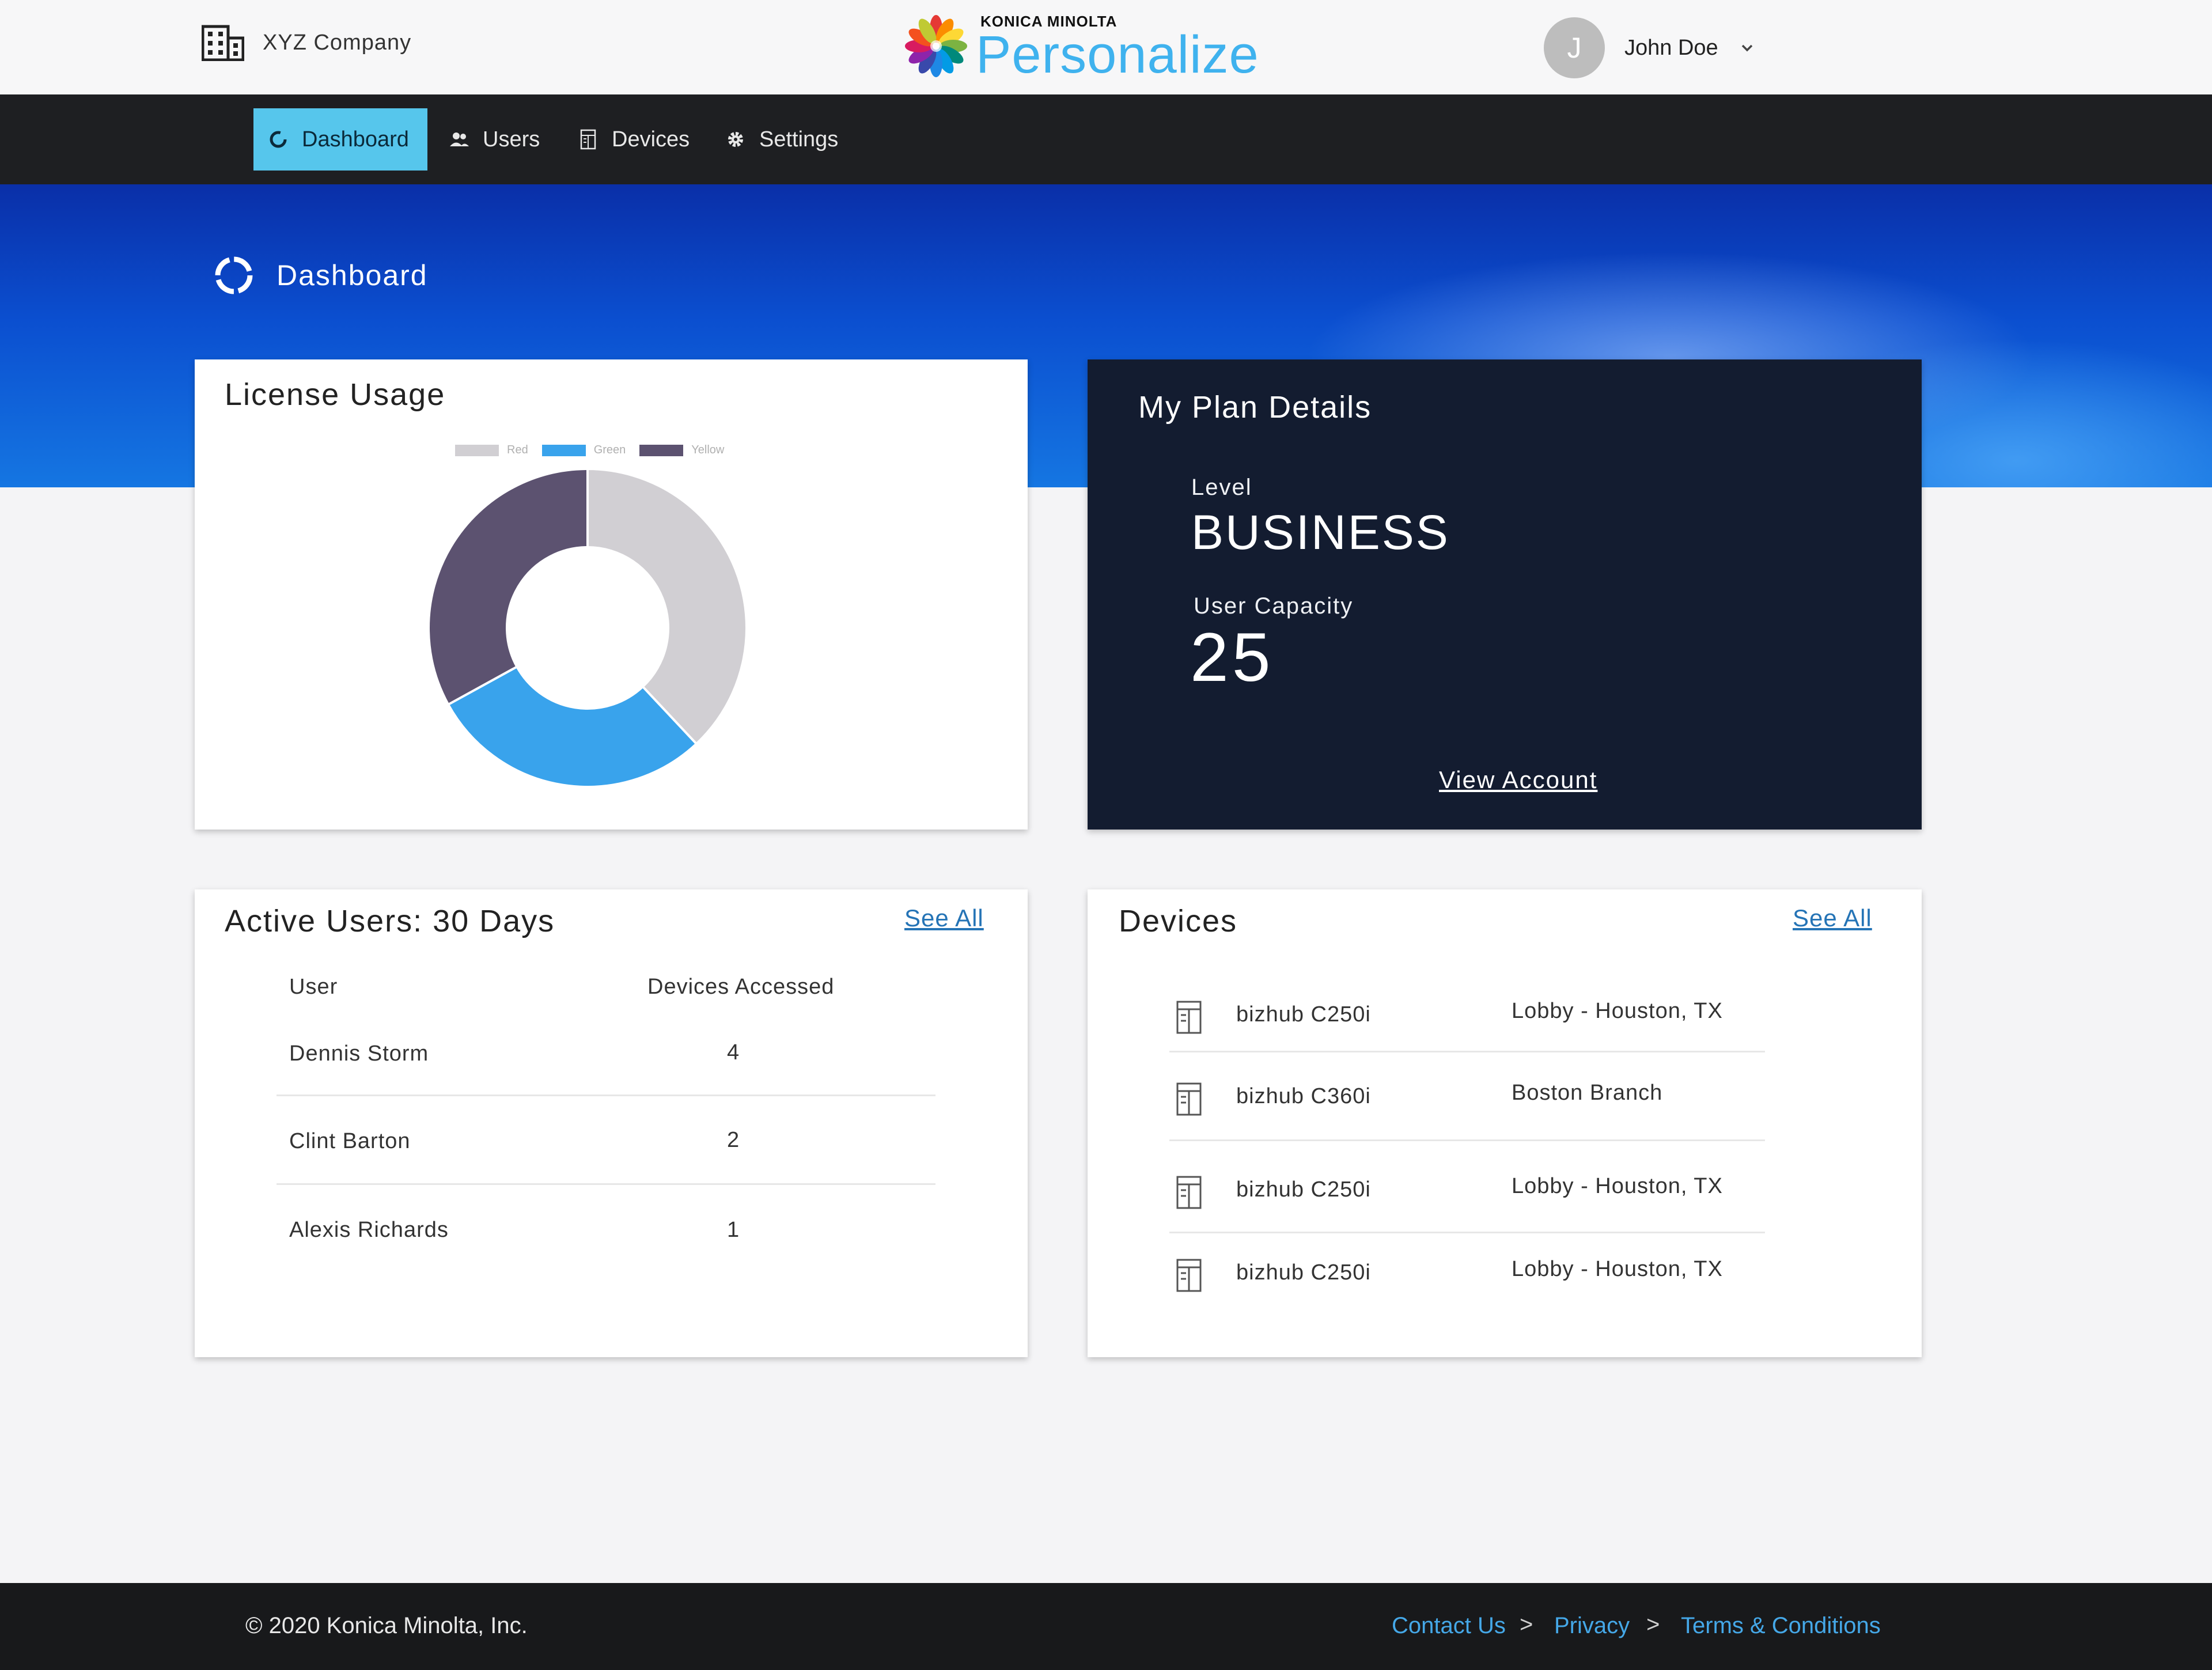 The height and width of the screenshot is (1670, 2212). I want to click on plan-capacity-label: User Capacity, so click(1274, 606).